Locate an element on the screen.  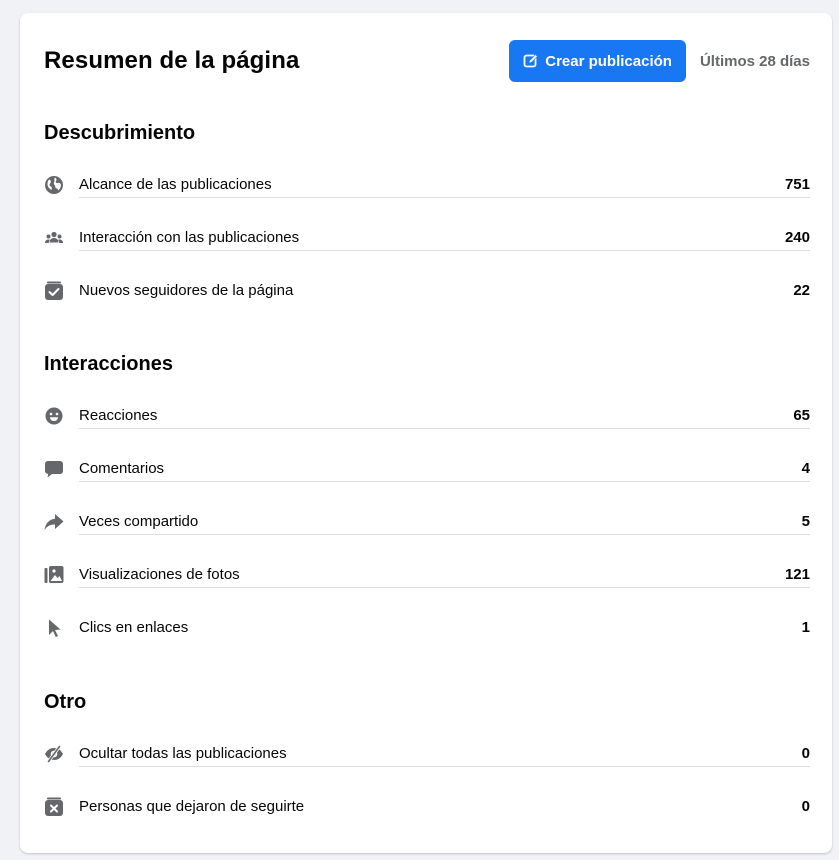
metric-label: Nuevos seguidores de la página is located at coordinates (186, 290).